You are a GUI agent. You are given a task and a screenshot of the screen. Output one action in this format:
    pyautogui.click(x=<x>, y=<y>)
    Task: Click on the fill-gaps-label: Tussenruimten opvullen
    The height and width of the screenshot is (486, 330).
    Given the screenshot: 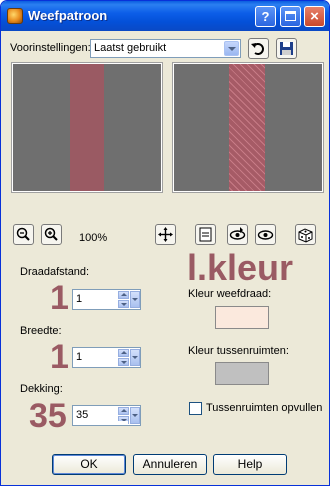 What is the action you would take?
    pyautogui.click(x=264, y=408)
    